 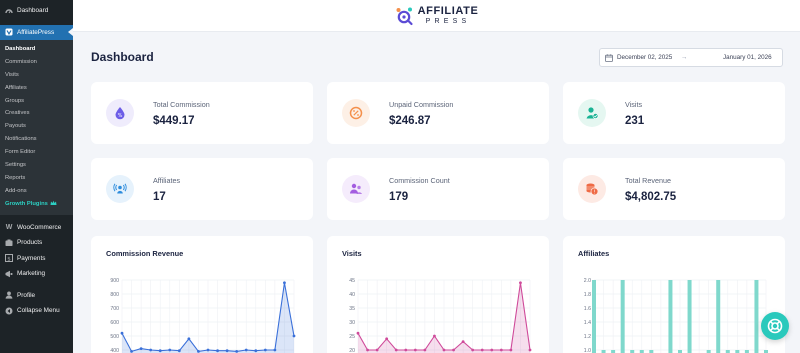 What do you see at coordinates (438, 294) in the screenshot?
I see `chart-card-visits: Visits 45 40 35 30 25 20` at bounding box center [438, 294].